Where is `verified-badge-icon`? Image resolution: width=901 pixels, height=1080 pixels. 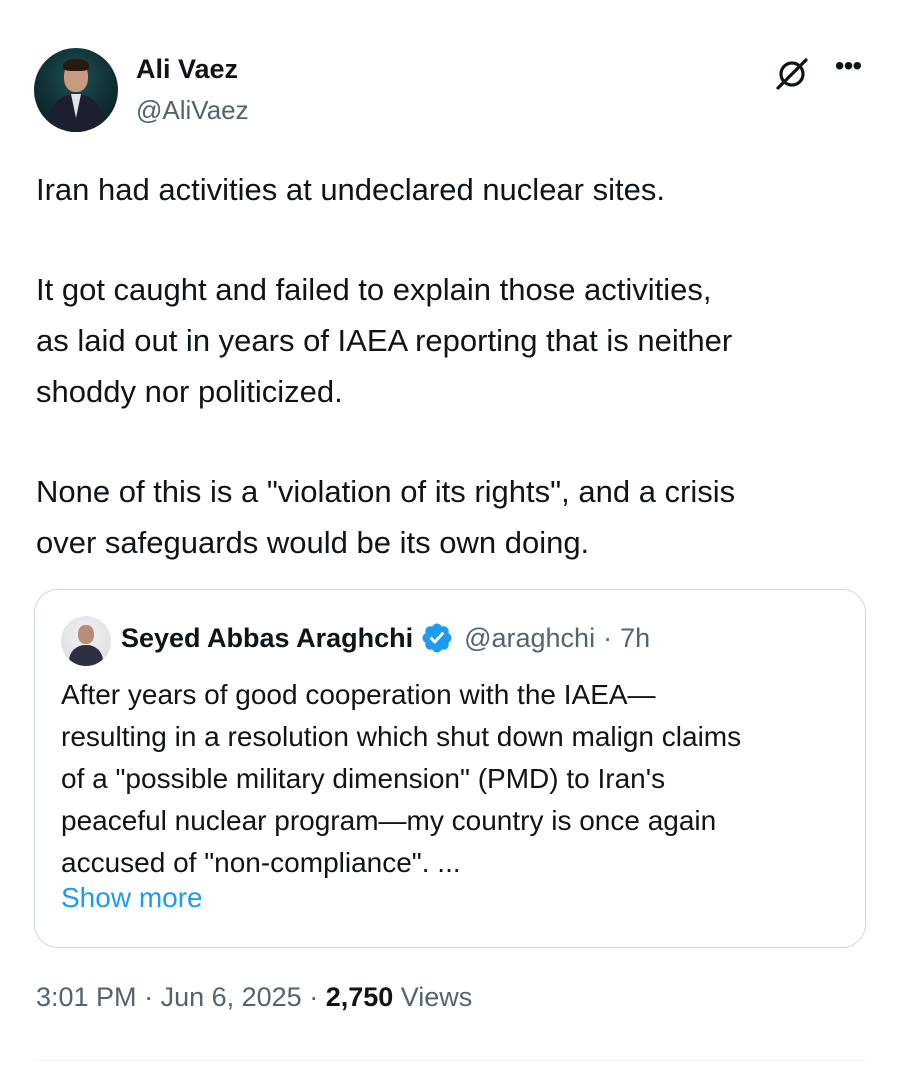
verified-badge-icon is located at coordinates (437, 638).